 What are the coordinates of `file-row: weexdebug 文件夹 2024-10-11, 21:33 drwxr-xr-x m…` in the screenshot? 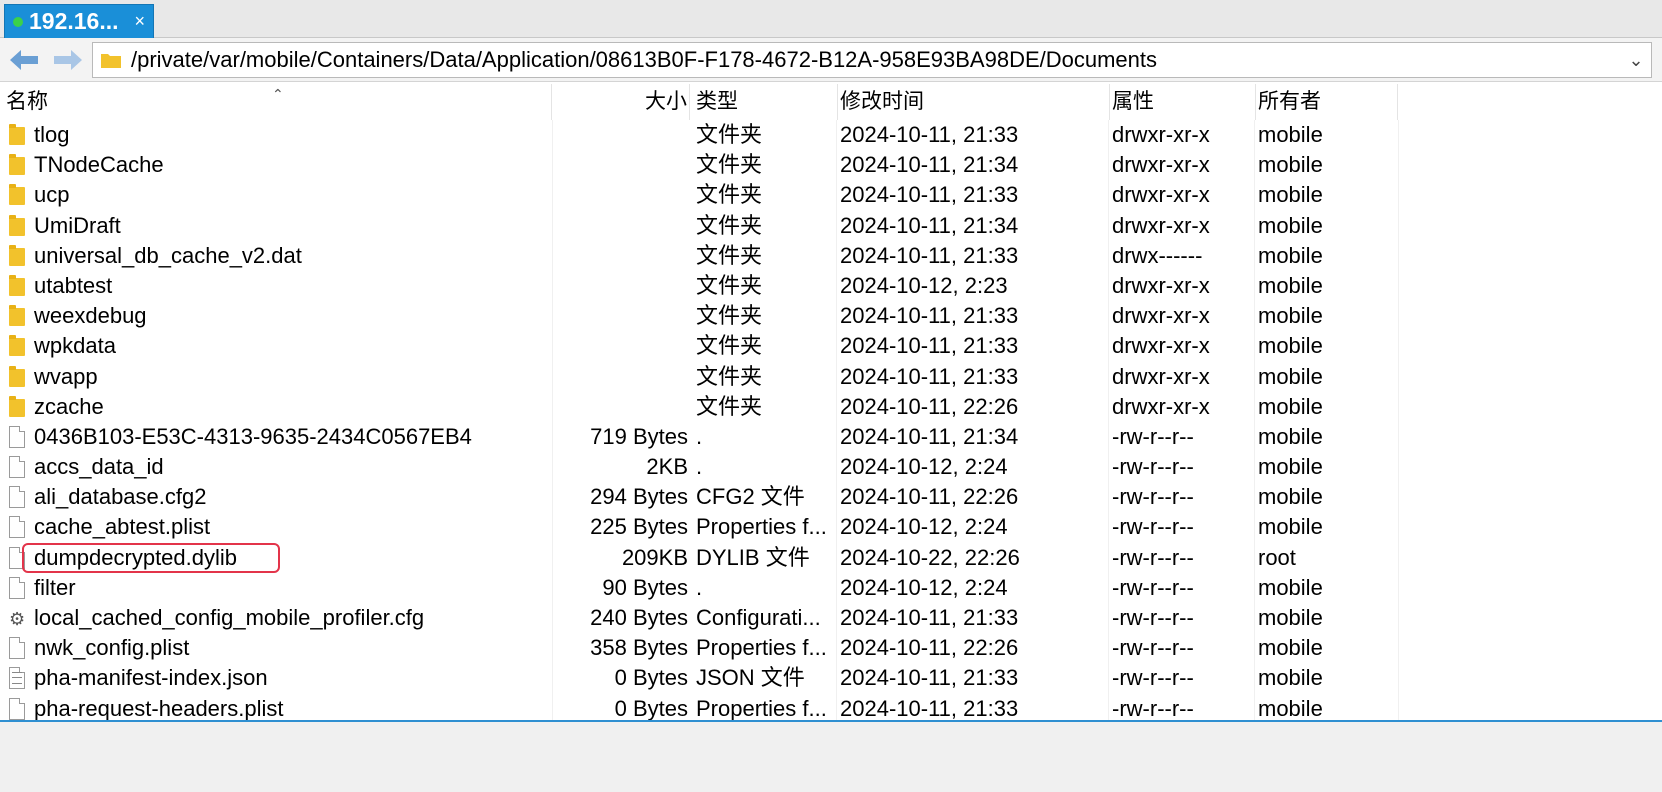 It's located at (831, 316).